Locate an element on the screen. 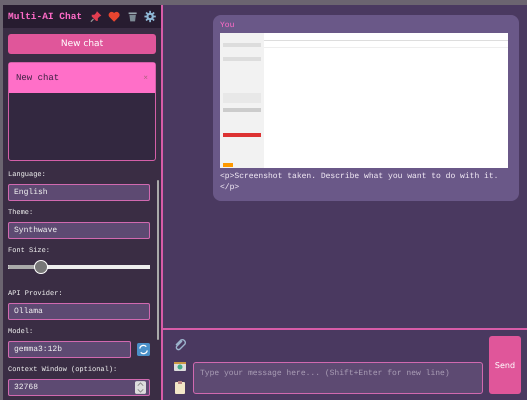 This screenshot has width=527, height=400. chat-item: New chat × is located at coordinates (82, 78).